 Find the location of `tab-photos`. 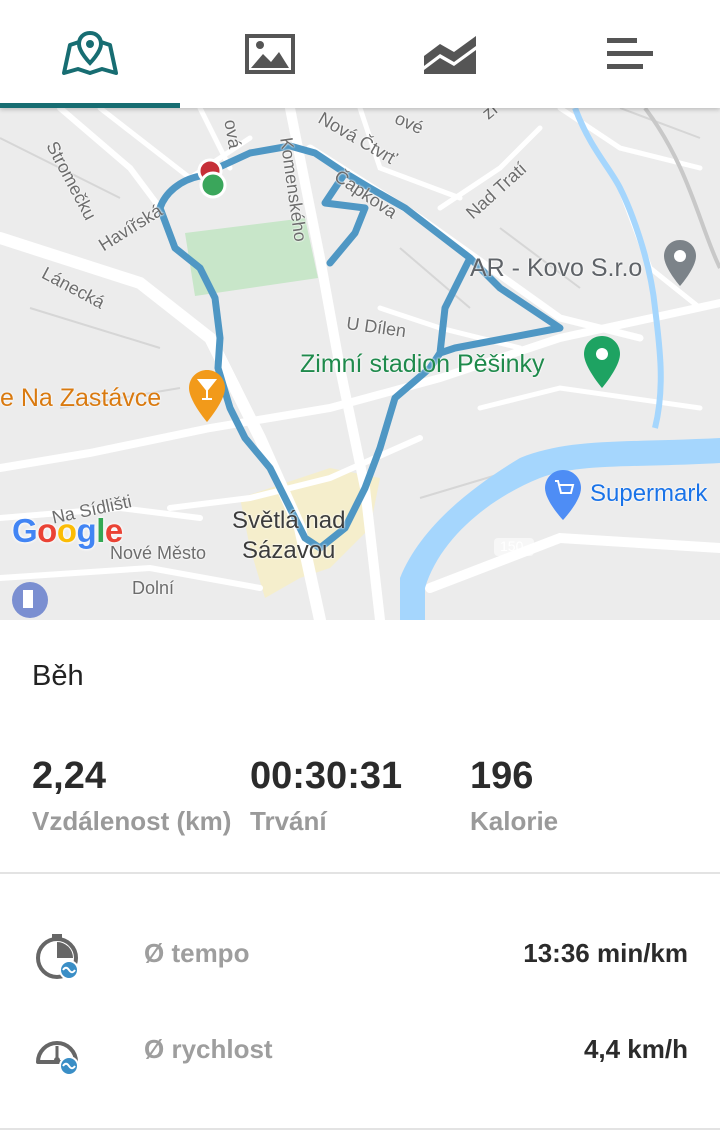

tab-photos is located at coordinates (270, 54).